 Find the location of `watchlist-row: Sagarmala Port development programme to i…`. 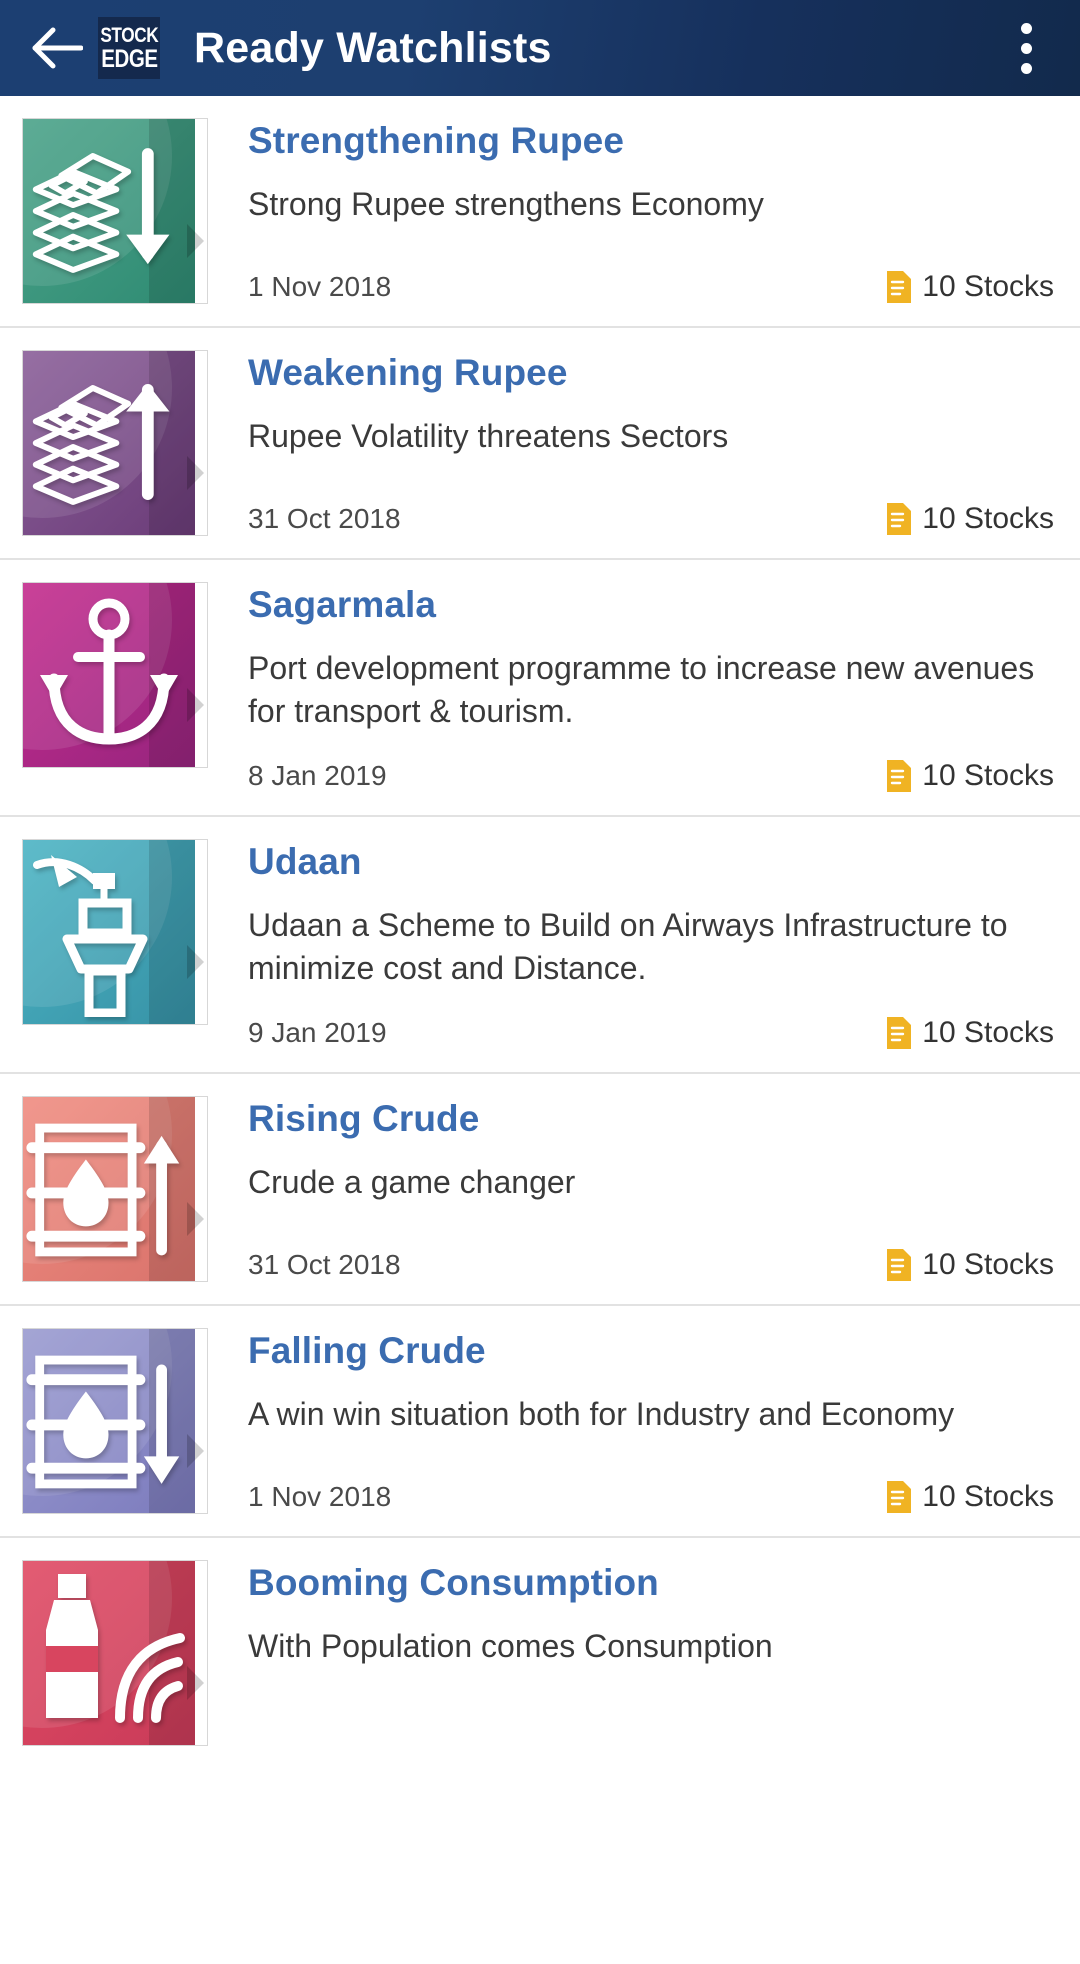

watchlist-row: Sagarmala Port development programme to i… is located at coordinates (540, 689).